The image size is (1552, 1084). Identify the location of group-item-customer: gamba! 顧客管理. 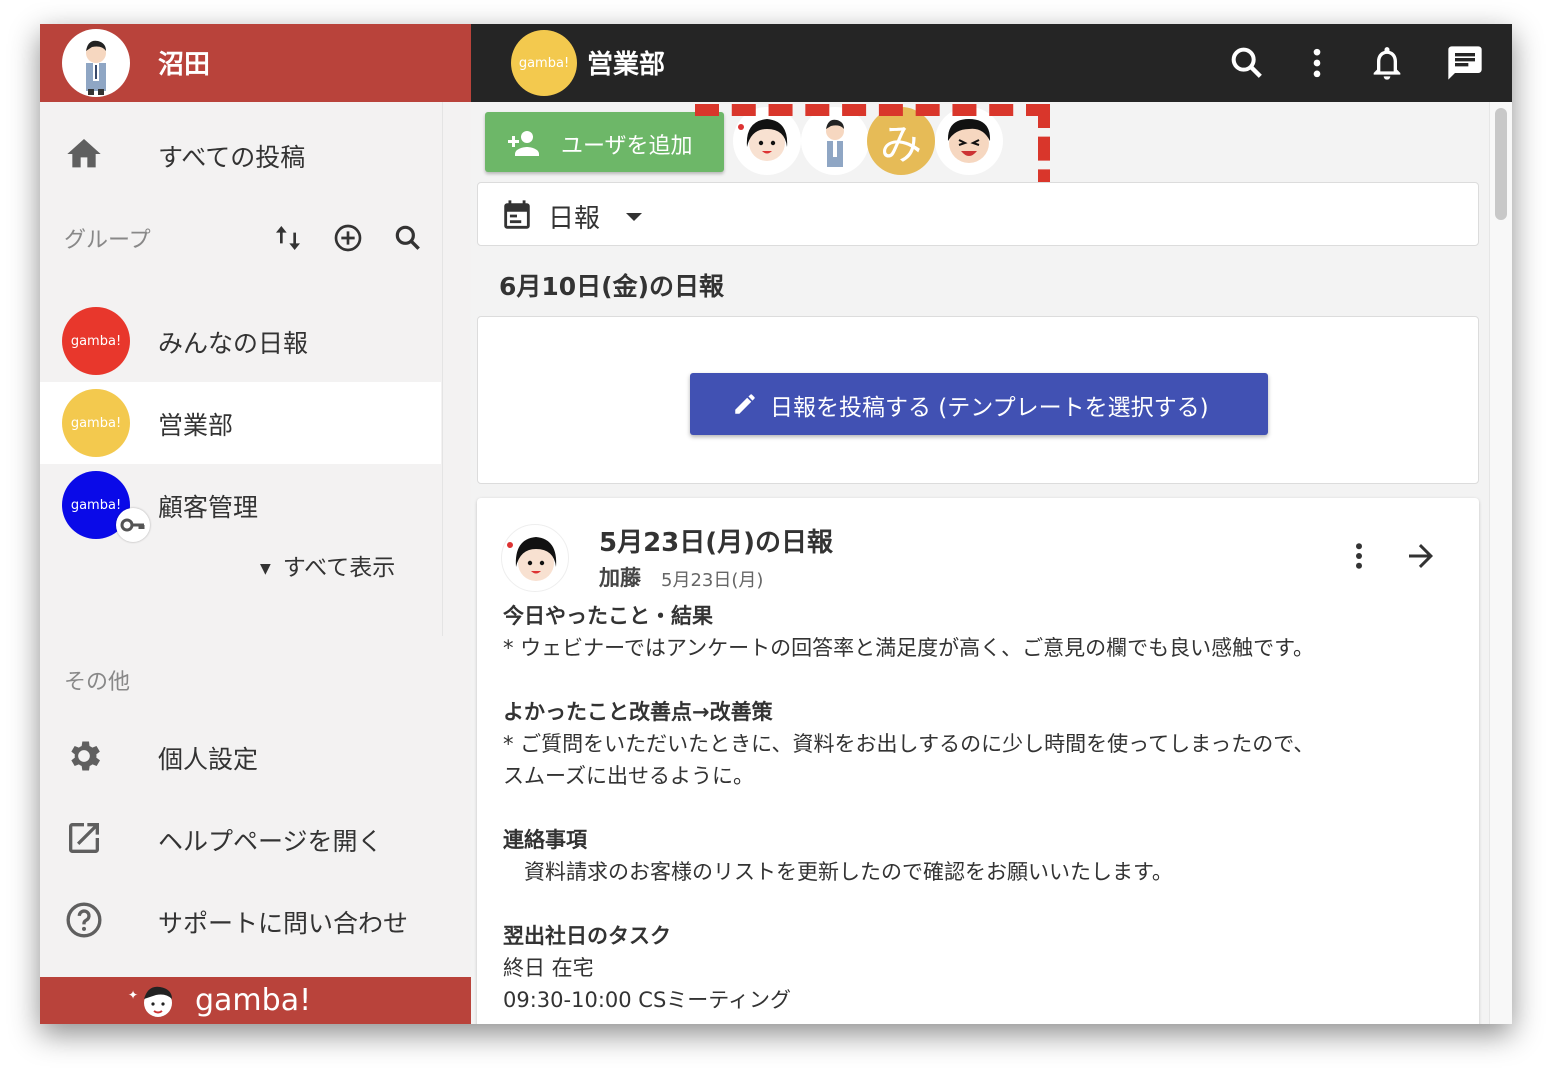
(240, 505).